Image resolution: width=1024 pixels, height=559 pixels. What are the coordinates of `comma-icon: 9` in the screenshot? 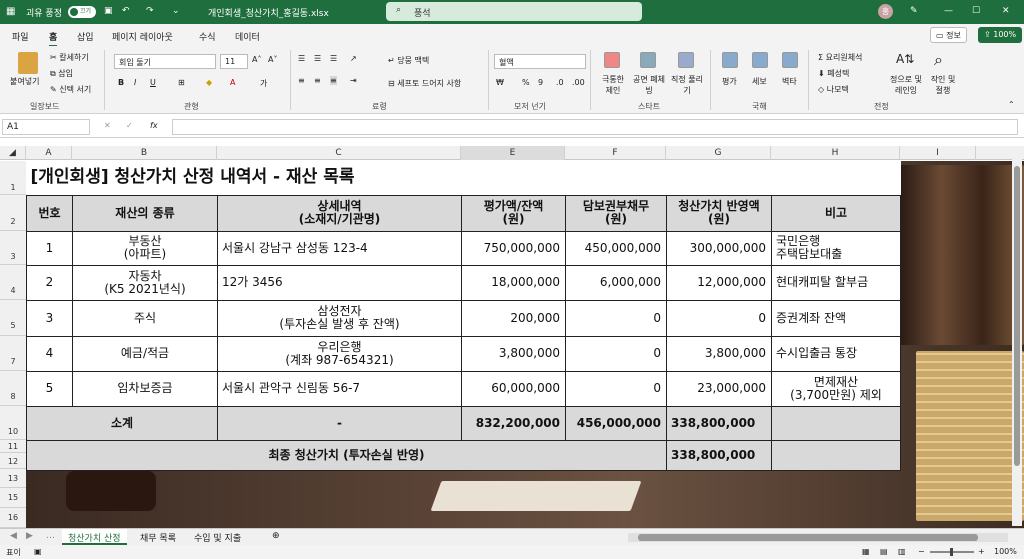 It's located at (540, 82).